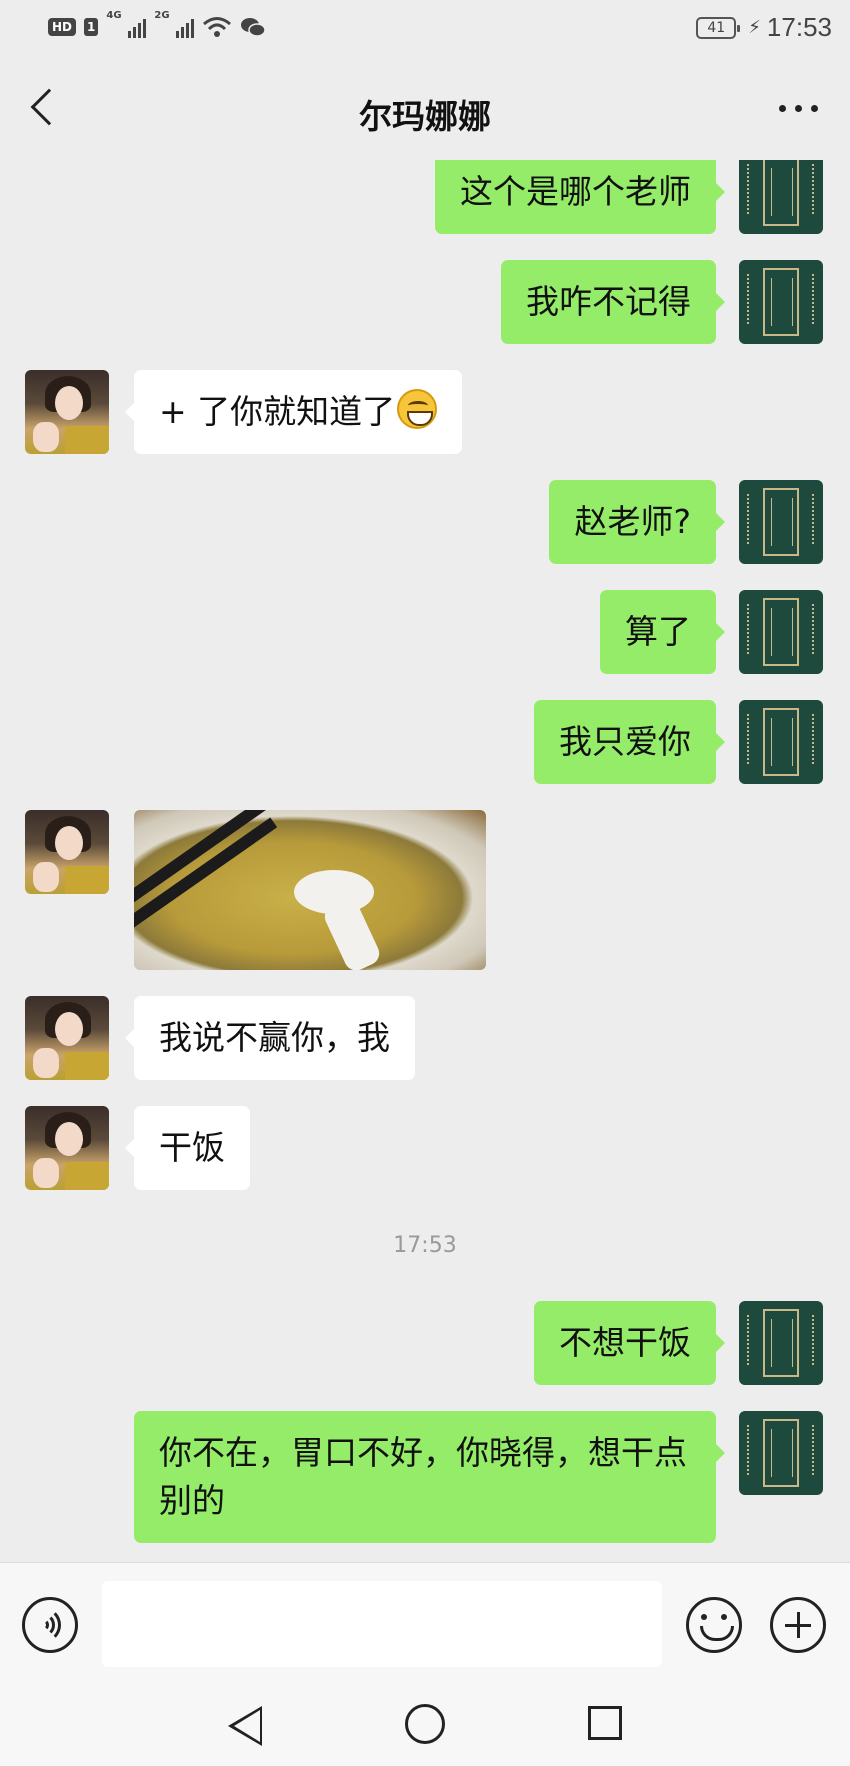 The image size is (850, 1766). I want to click on system-navigation-bar, so click(425, 1726).